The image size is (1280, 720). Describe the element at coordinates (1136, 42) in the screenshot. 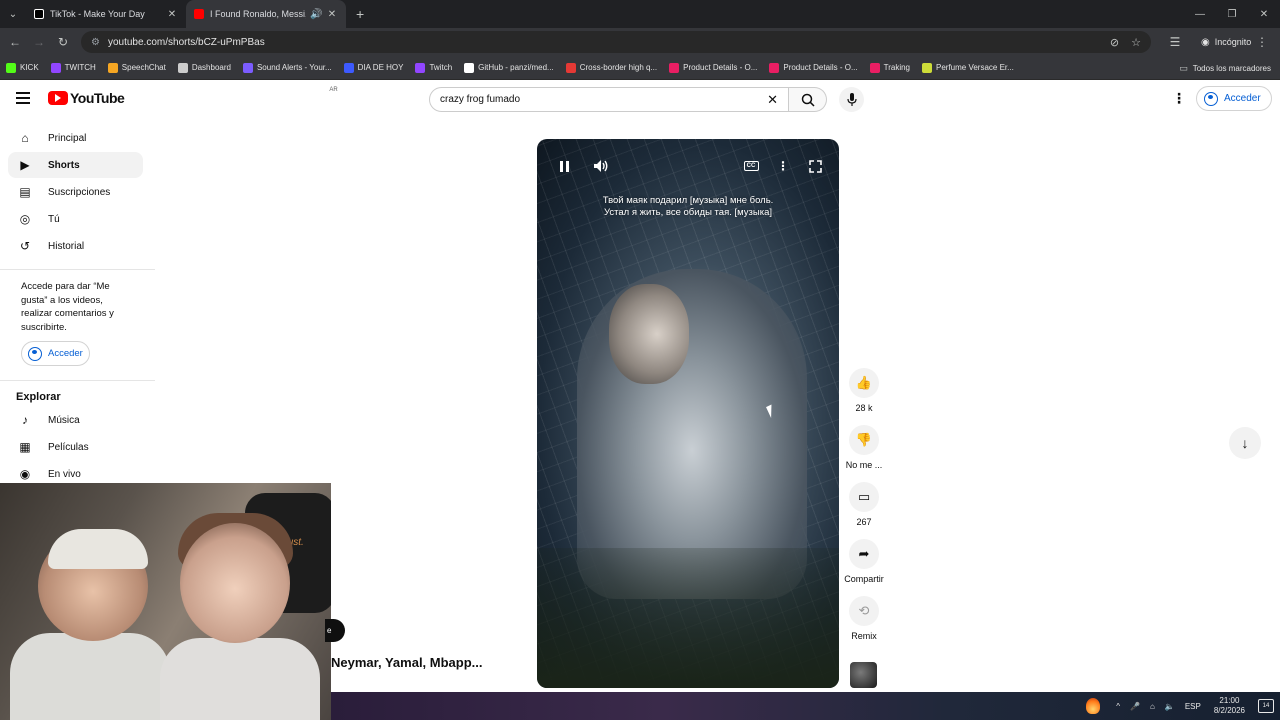

I see `bookmark-star-icon: ☆` at that location.